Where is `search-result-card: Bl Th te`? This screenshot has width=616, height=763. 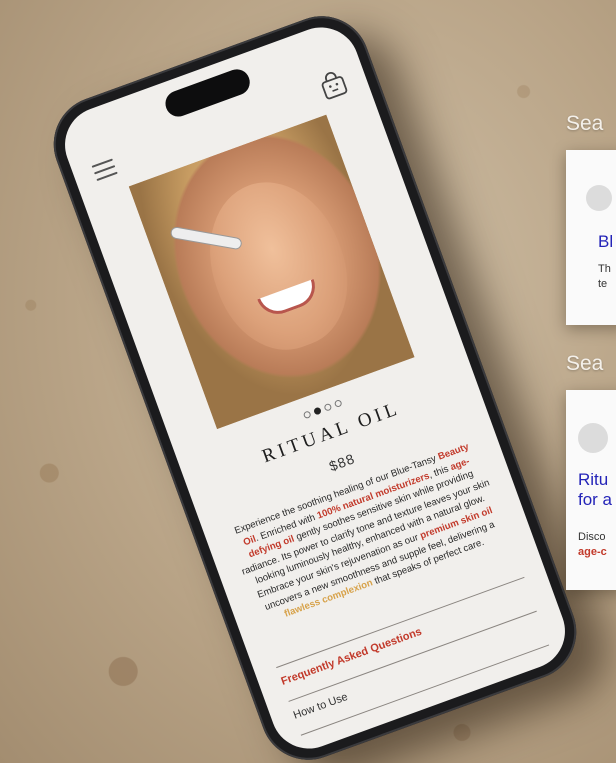
search-result-card: Bl Th te is located at coordinates (591, 237).